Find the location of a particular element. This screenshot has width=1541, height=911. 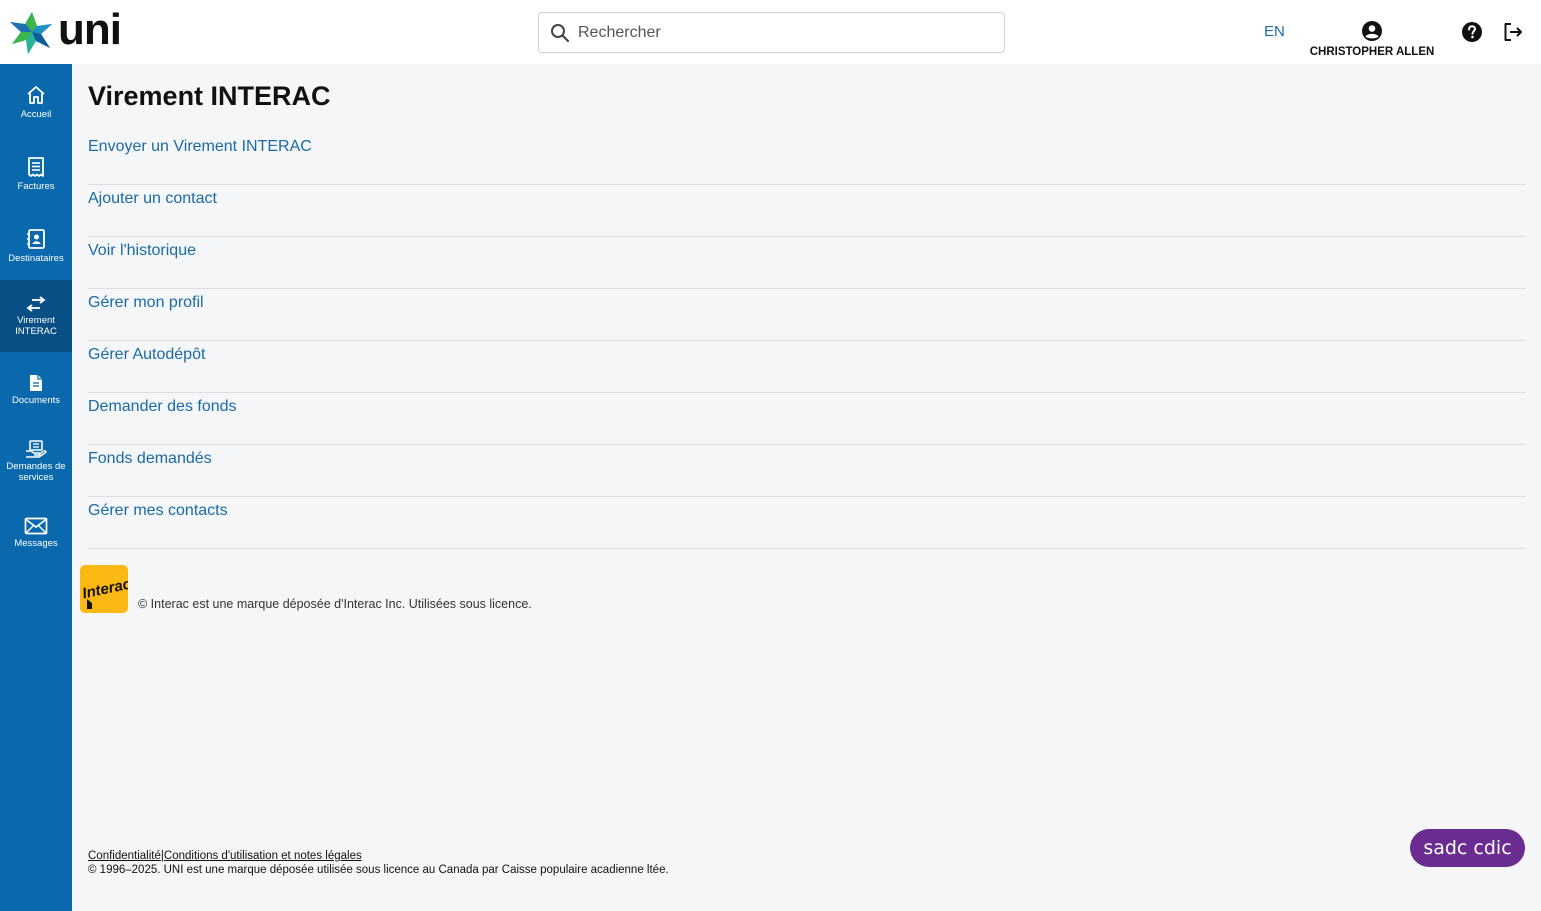

sidebar-item-label: Messages is located at coordinates (36, 543).